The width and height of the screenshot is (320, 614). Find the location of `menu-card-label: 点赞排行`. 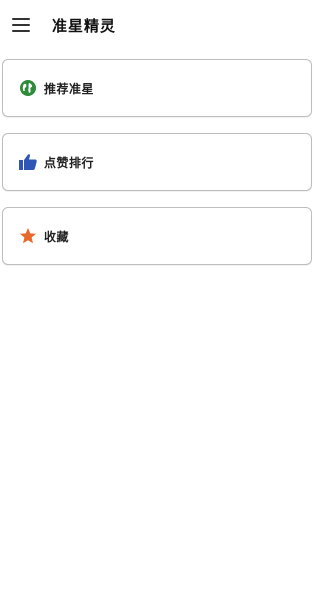

menu-card-label: 点赞排行 is located at coordinates (69, 162).